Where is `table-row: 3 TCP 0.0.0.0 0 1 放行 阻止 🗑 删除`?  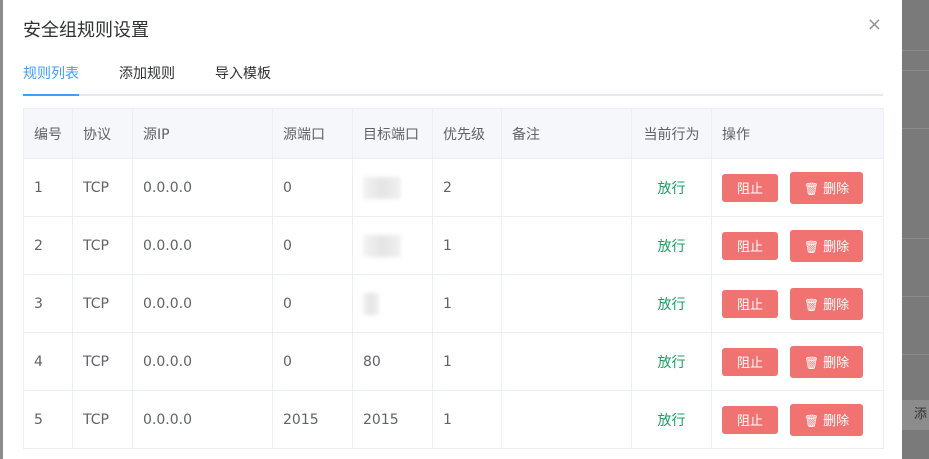
table-row: 3 TCP 0.0.0.0 0 1 放行 阻止 🗑 删除 is located at coordinates (453, 303).